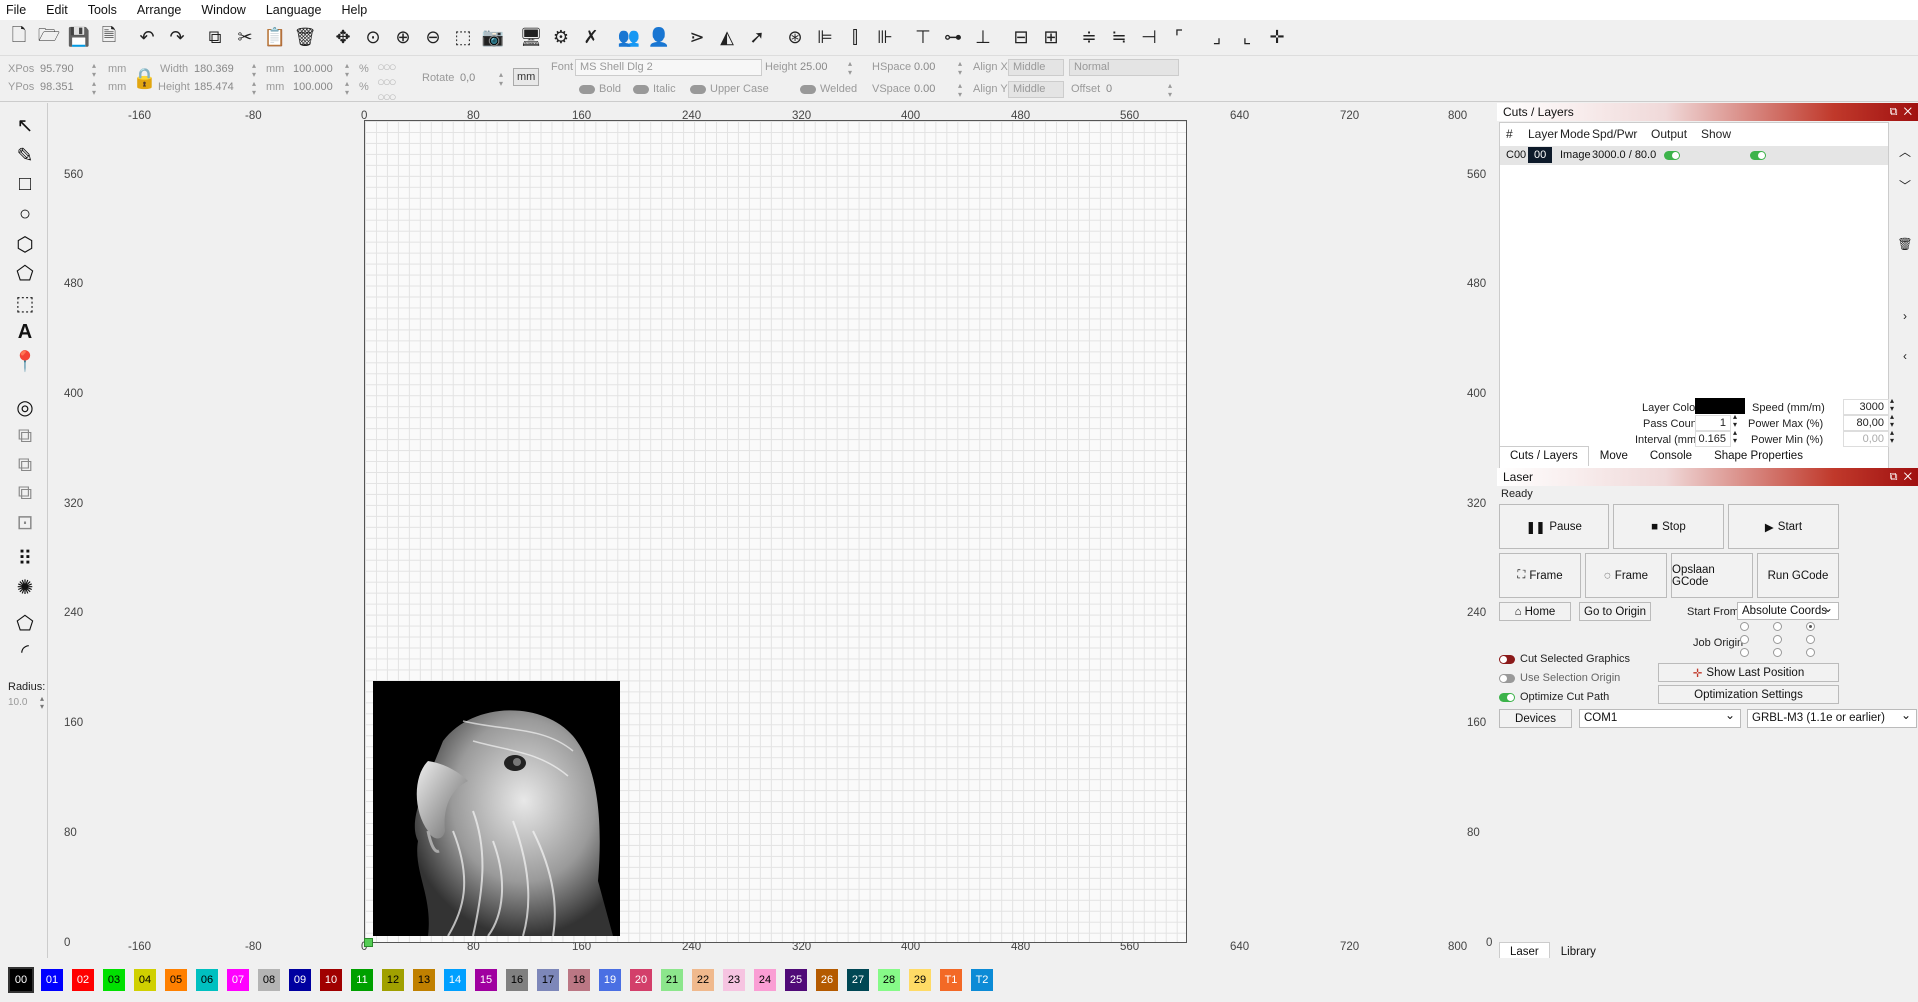 The image size is (1918, 1002). What do you see at coordinates (828, 89) in the screenshot?
I see `welded-toggle: Welded` at bounding box center [828, 89].